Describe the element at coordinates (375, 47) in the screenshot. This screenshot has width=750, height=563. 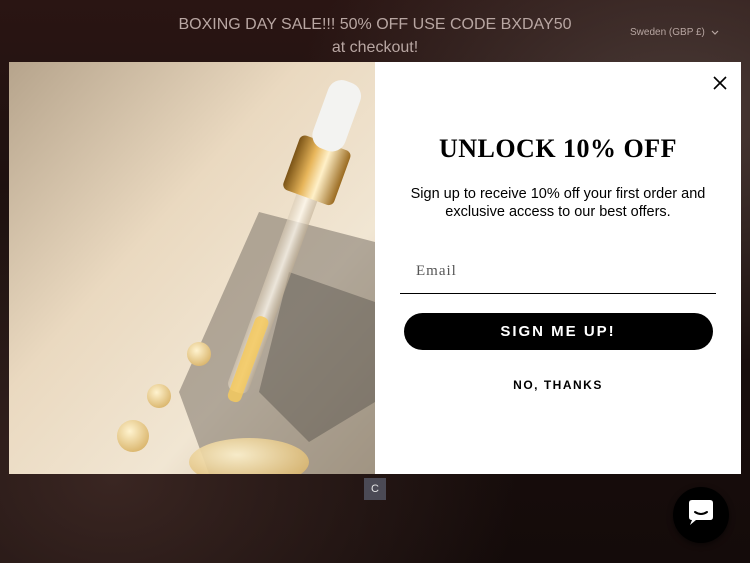
I see `announcement-text-line2: at checkout!` at that location.